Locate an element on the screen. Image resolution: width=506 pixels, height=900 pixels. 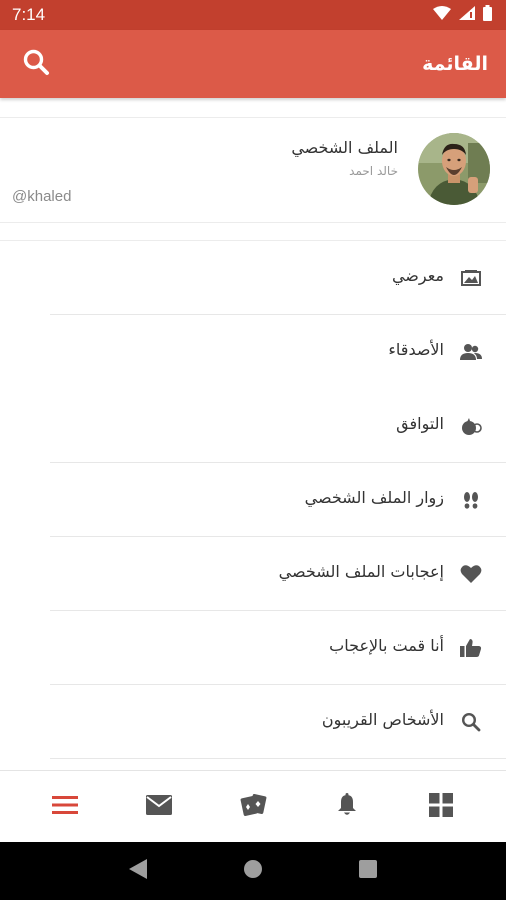
nav-notifications-button is located at coordinates (347, 807).